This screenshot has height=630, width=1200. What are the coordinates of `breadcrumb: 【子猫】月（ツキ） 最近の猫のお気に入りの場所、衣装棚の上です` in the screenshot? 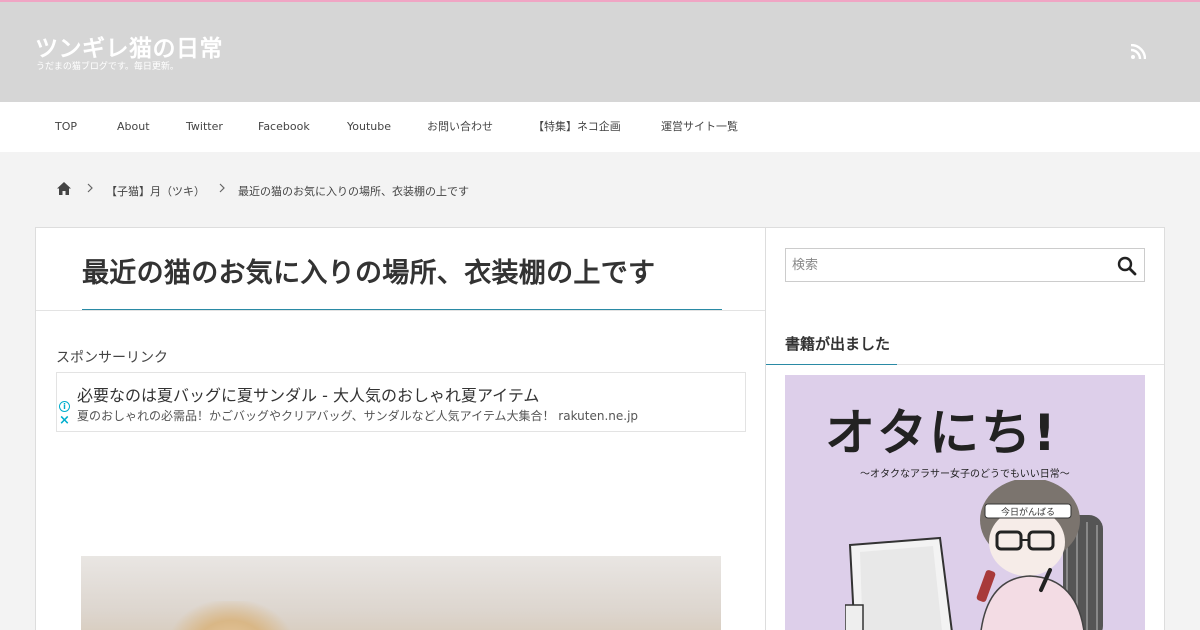 It's located at (406, 190).